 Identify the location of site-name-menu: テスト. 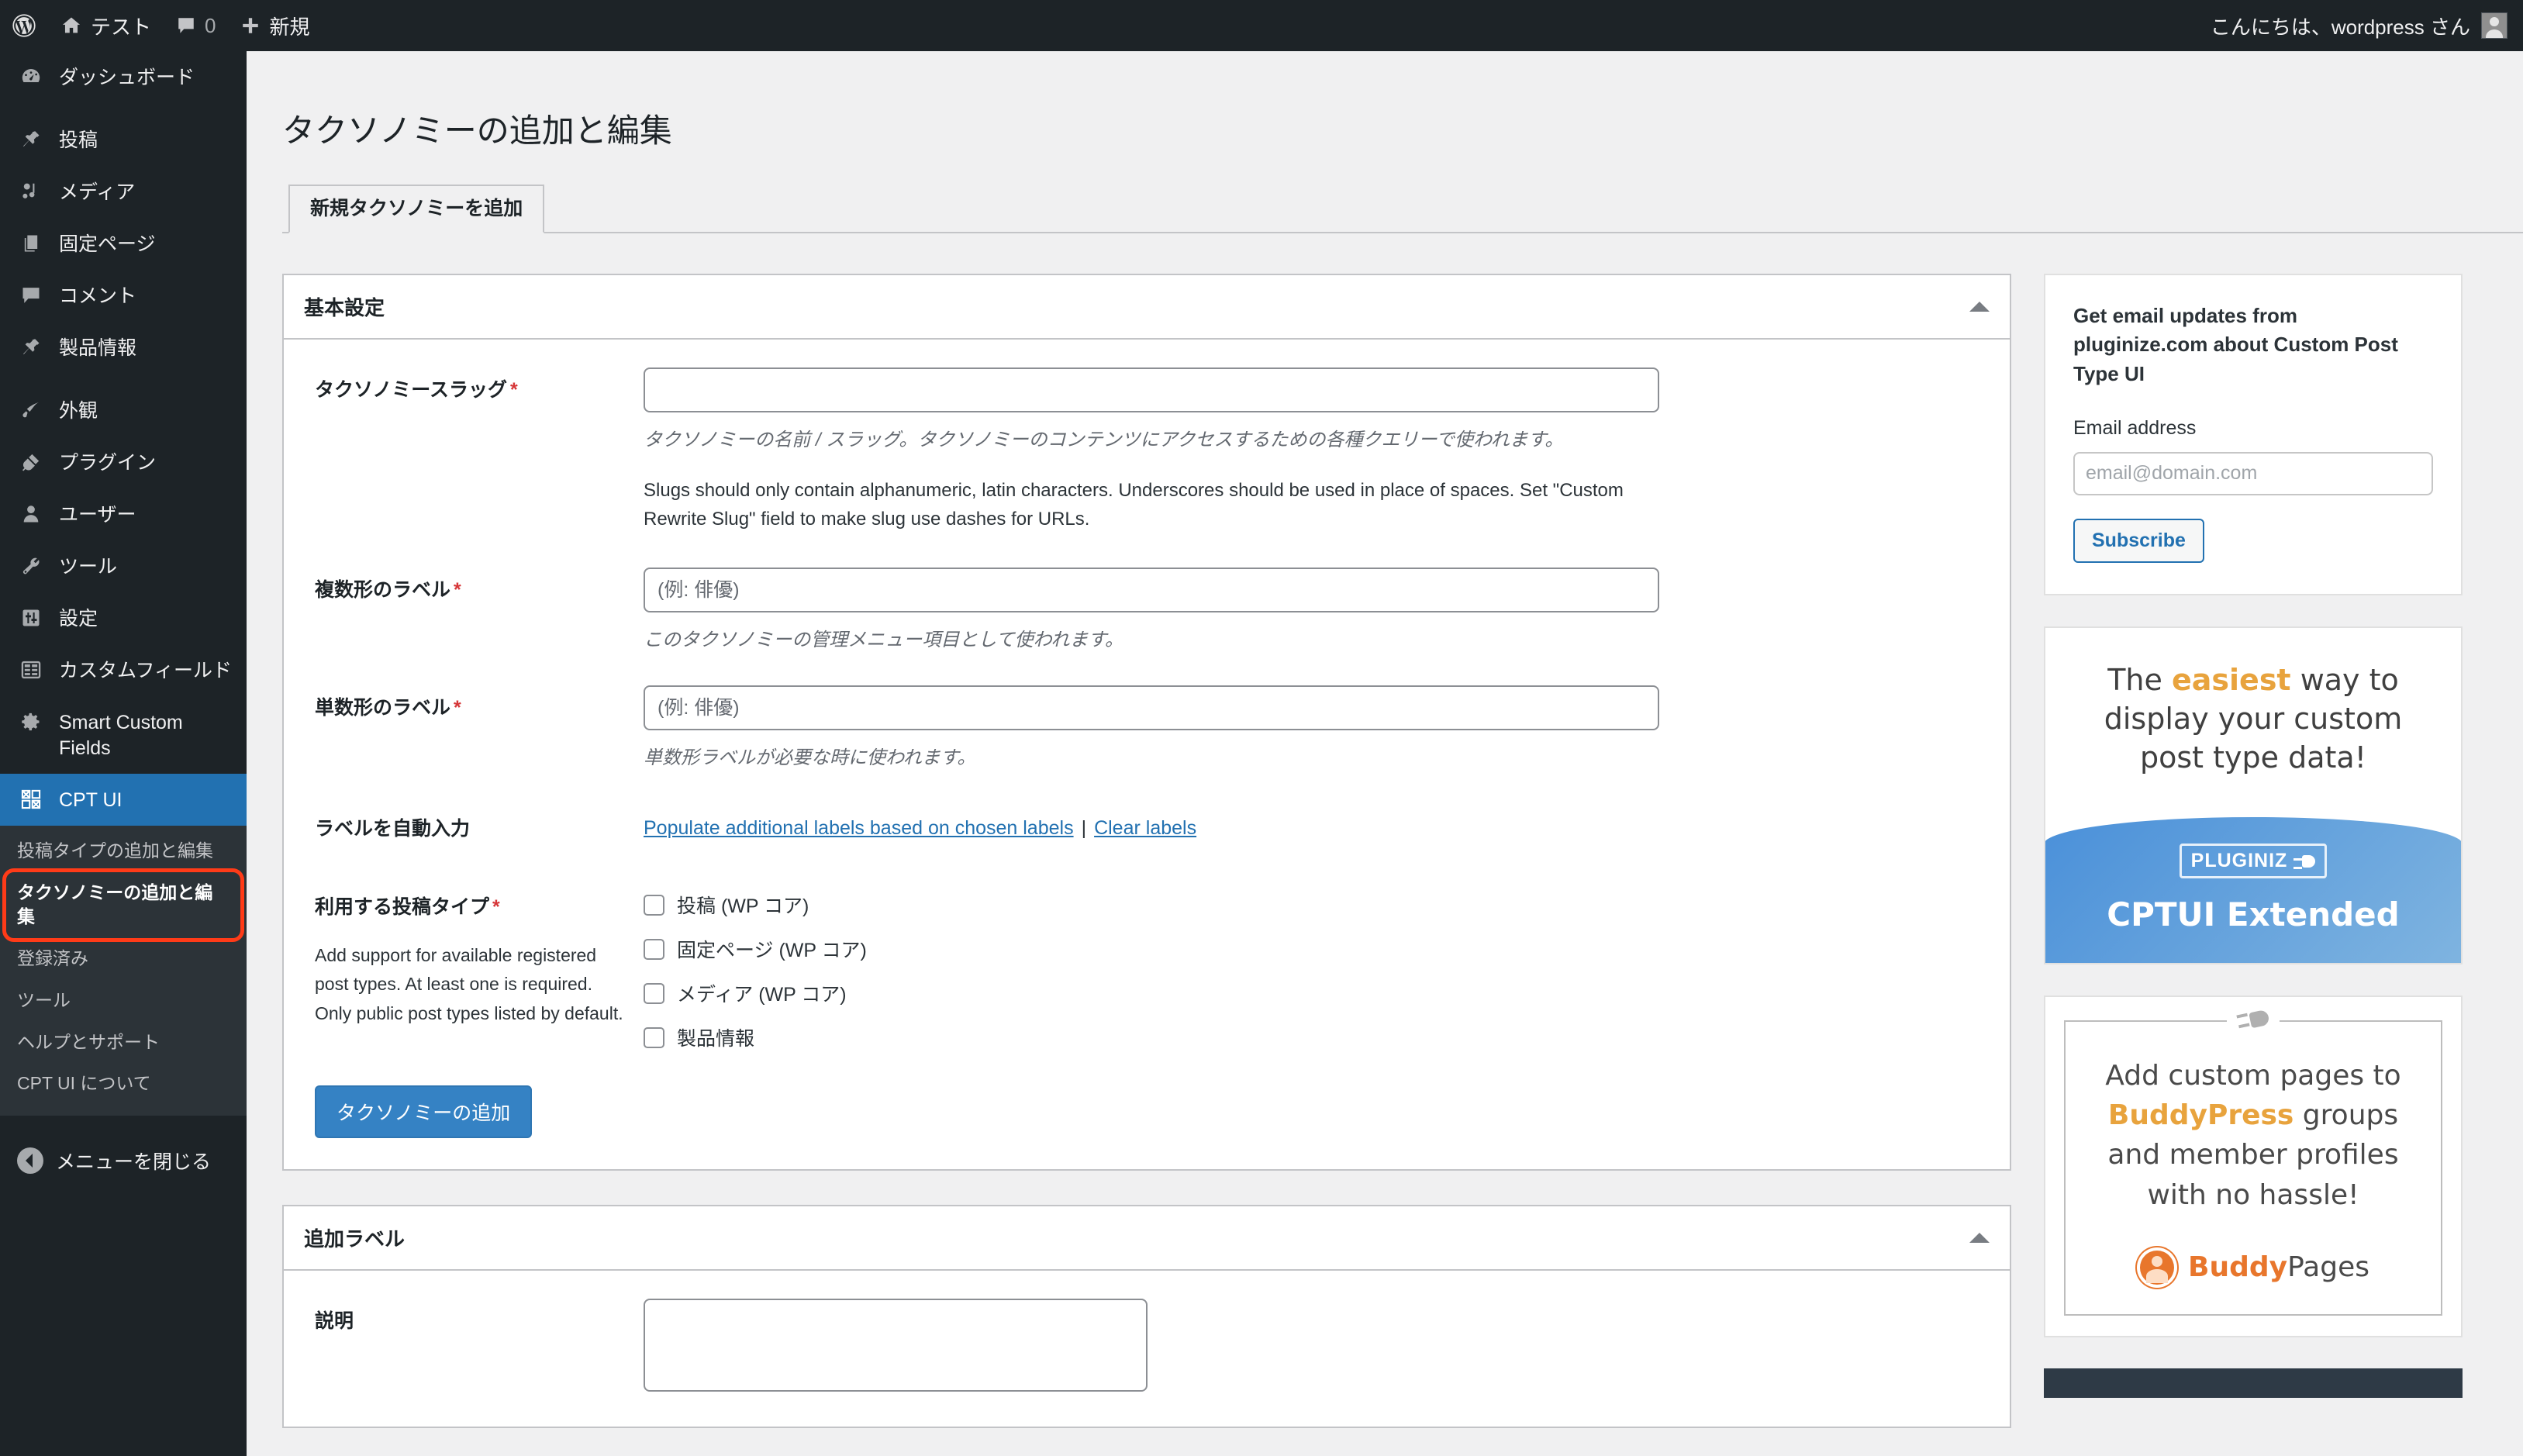
(106, 26).